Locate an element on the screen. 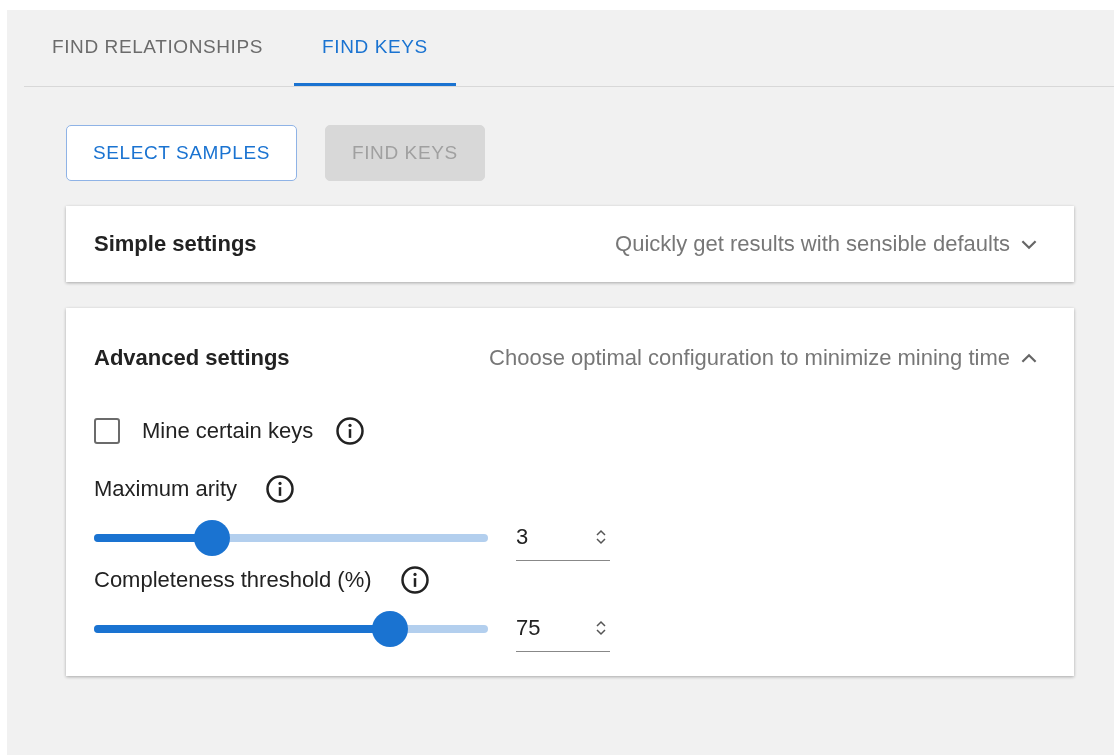 The width and height of the screenshot is (1114, 755). section-subtitle: Quickly get results with sensible defaults is located at coordinates (812, 244).